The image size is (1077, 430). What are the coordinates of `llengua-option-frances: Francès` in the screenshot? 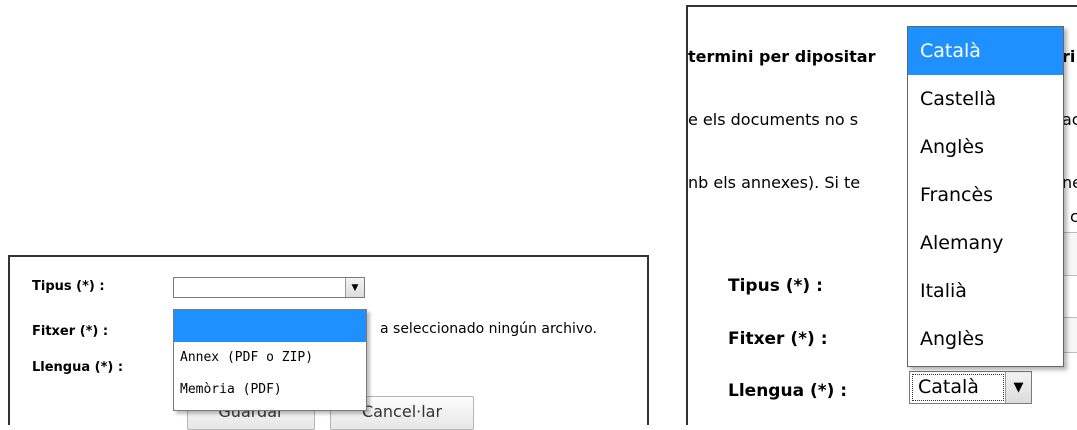 It's located at (985, 195).